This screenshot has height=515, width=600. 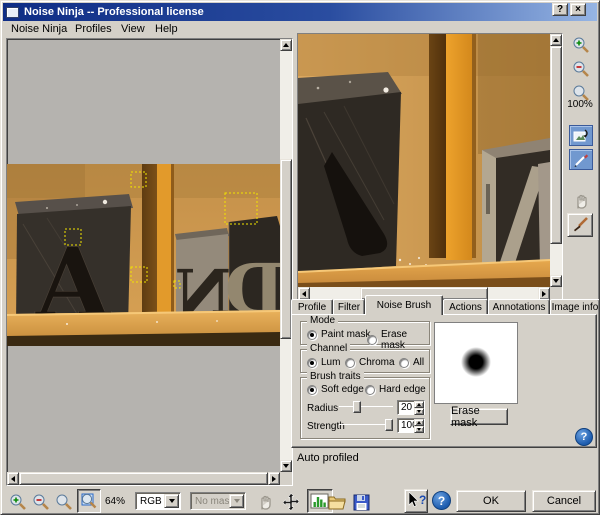 What do you see at coordinates (404, 305) in the screenshot?
I see `tab-noise-brush: Noise Brush` at bounding box center [404, 305].